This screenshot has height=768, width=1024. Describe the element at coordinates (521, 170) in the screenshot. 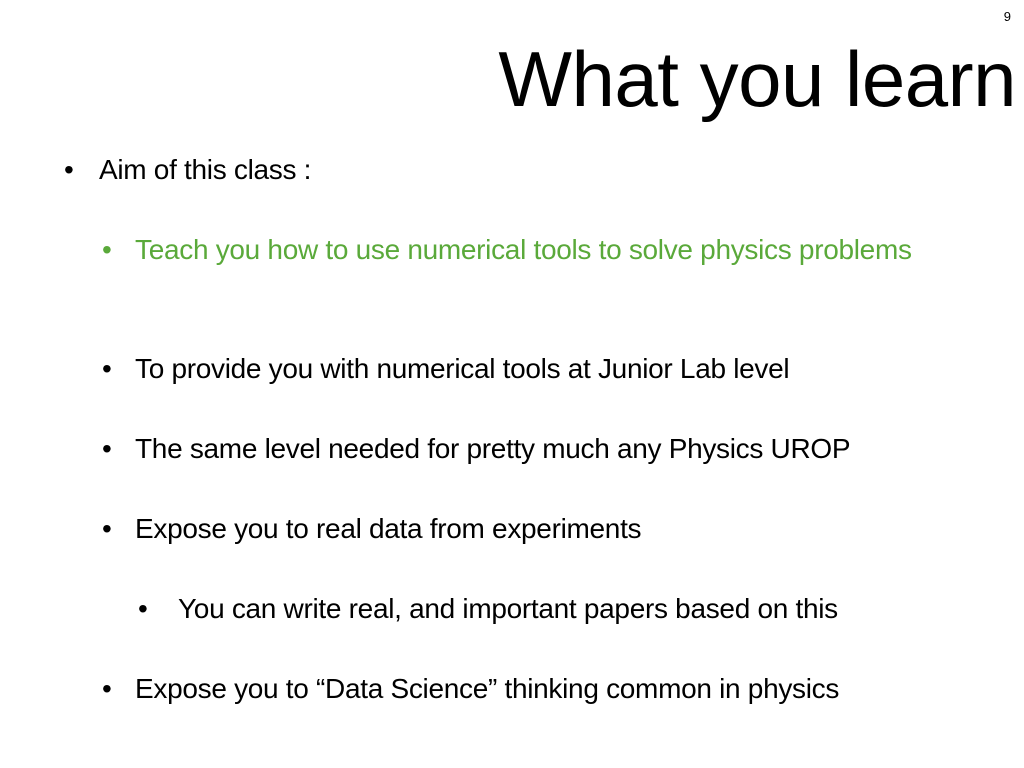

I see `bullet-item: • Aim of this class :` at that location.